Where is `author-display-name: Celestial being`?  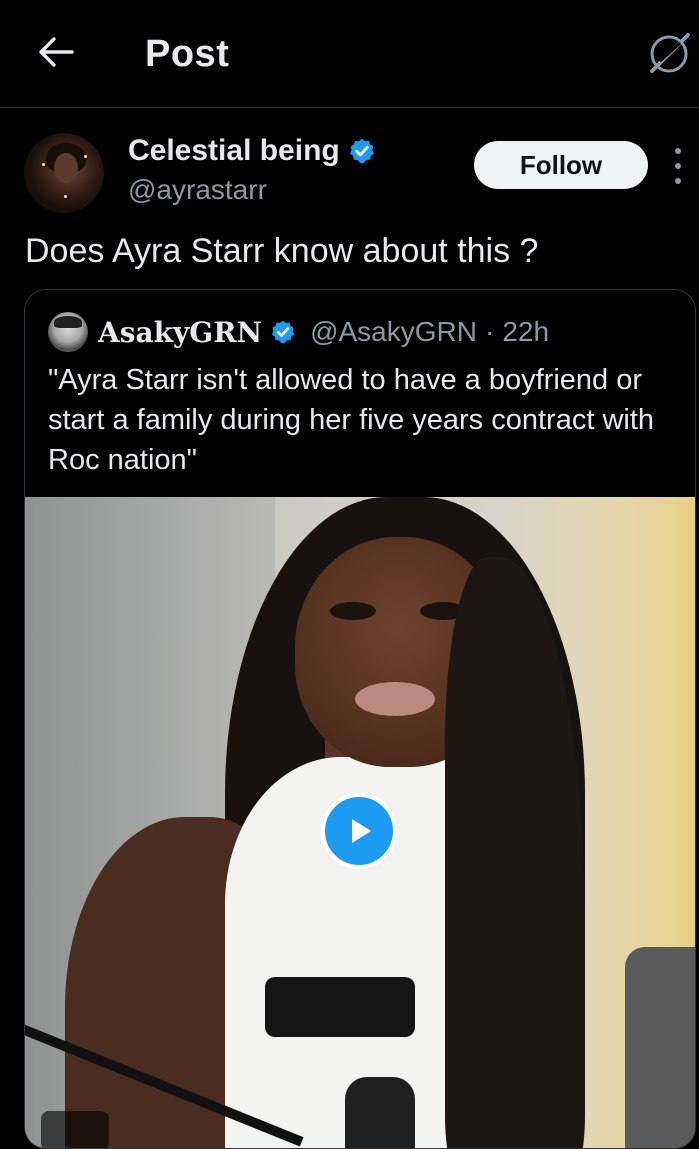
author-display-name: Celestial being is located at coordinates (234, 151).